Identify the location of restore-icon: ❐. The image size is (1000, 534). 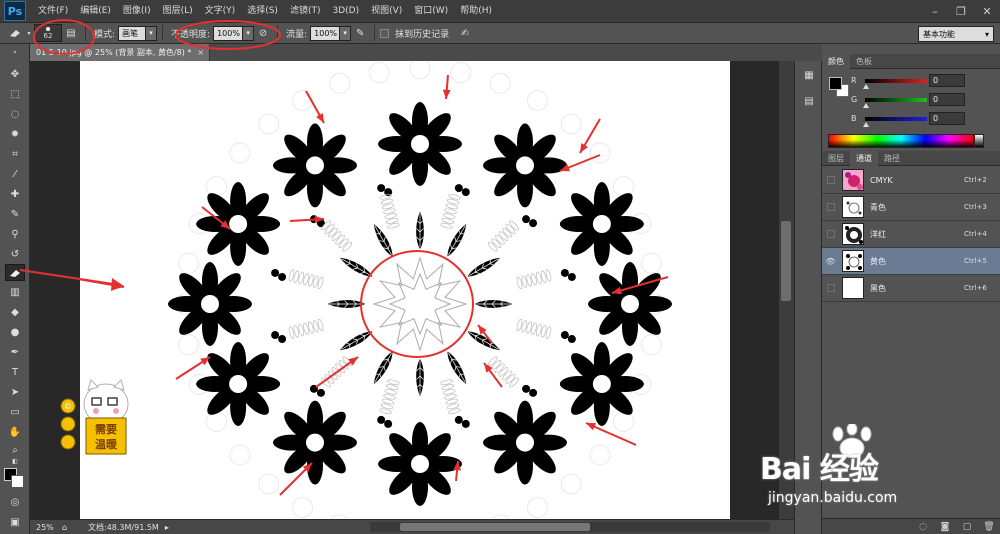
(961, 11).